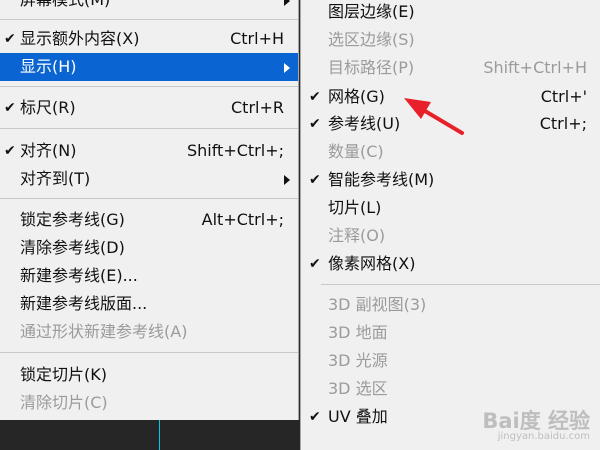 This screenshot has width=600, height=450. Describe the element at coordinates (536, 421) in the screenshot. I see `watermark-logo: Bai度 经验` at that location.